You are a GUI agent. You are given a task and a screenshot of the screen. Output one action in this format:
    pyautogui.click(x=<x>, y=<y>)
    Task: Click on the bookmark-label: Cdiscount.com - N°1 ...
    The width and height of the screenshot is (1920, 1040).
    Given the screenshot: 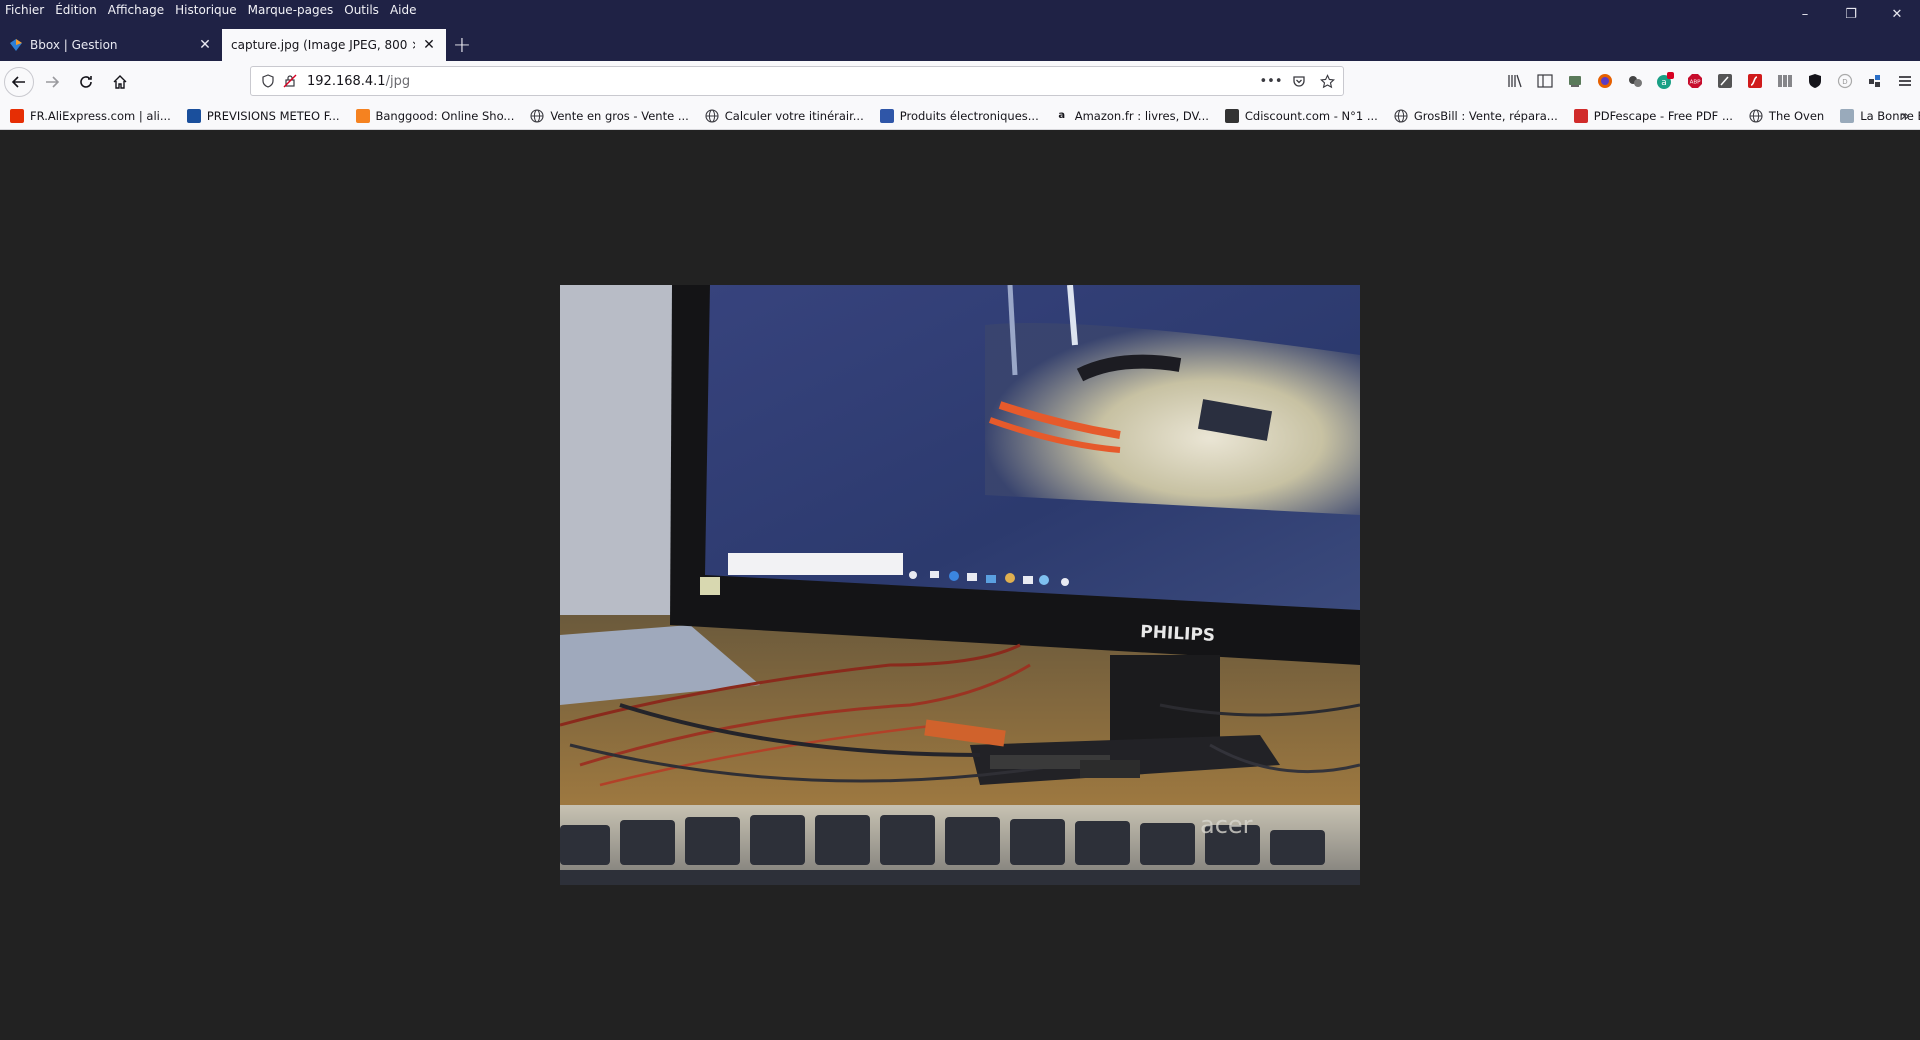 What is the action you would take?
    pyautogui.click(x=1311, y=115)
    